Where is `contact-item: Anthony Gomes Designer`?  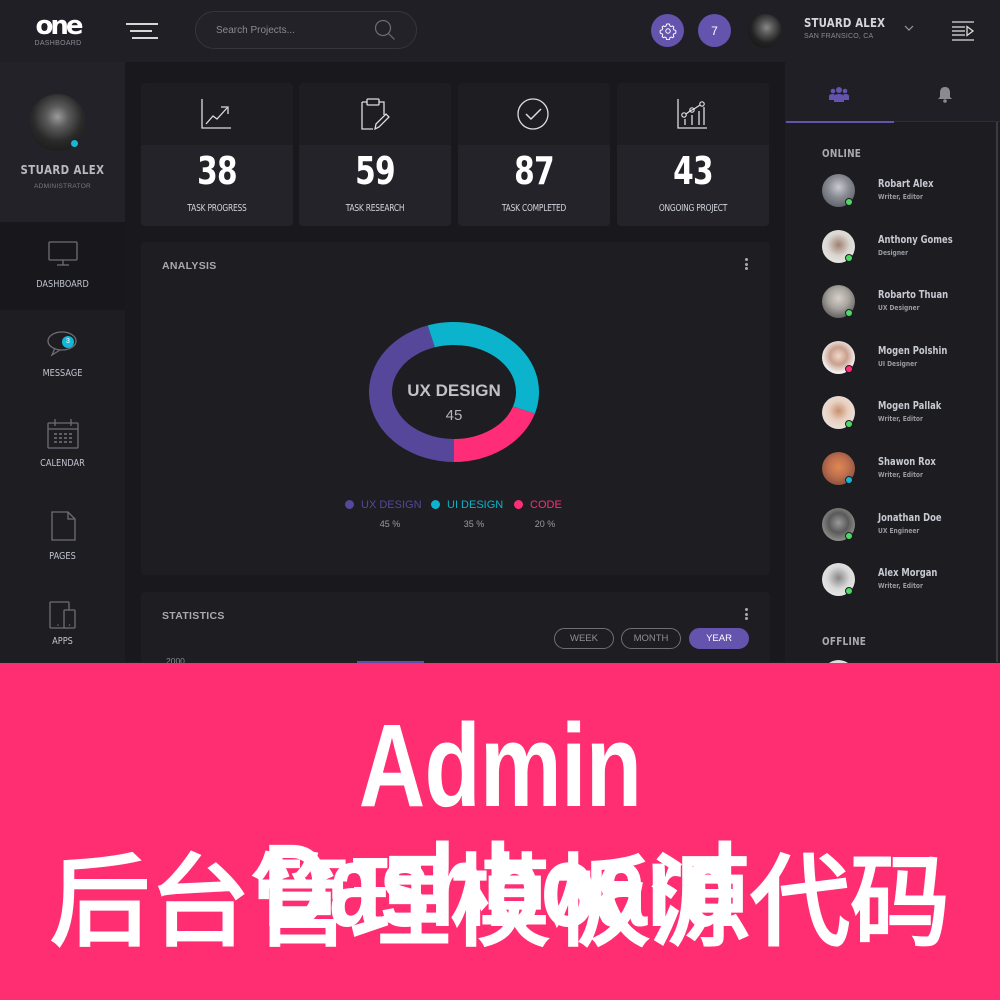 contact-item: Anthony Gomes Designer is located at coordinates (902, 249).